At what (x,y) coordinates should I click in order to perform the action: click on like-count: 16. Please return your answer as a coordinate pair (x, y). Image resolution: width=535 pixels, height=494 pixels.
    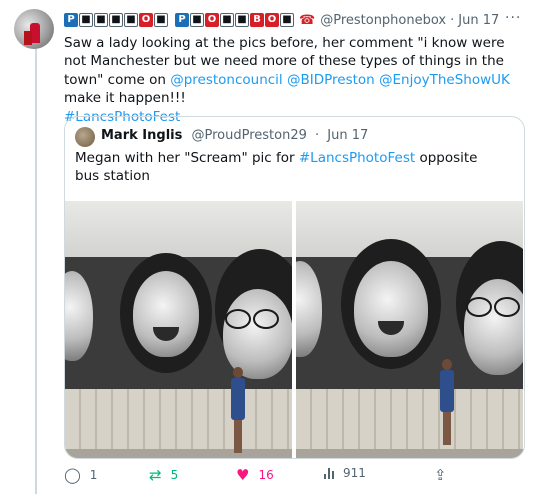
    Looking at the image, I should click on (266, 475).